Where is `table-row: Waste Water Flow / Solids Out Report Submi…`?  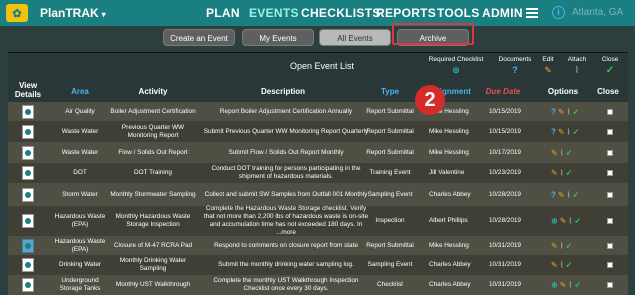
table-row: Waste Water Flow / Solids Out Report Submi… is located at coordinates (318, 152).